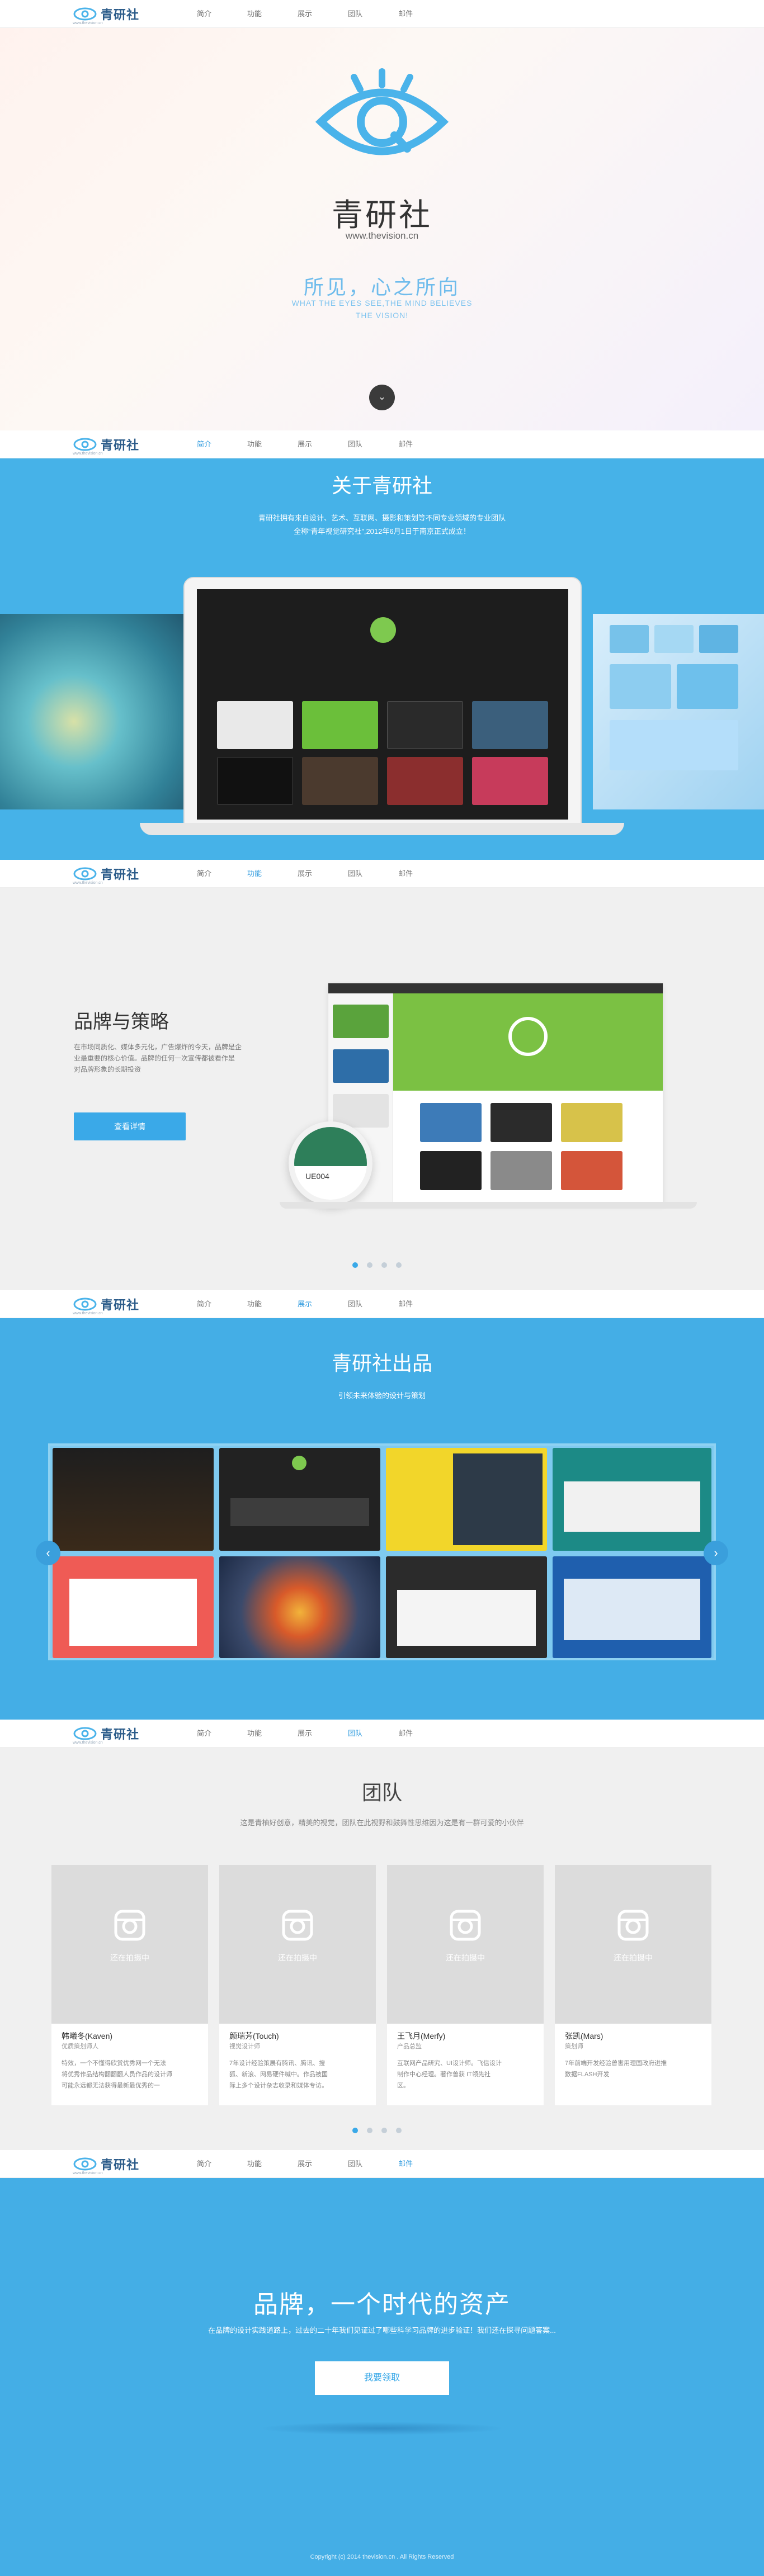  Describe the element at coordinates (382, 518) in the screenshot. I see `about-line-1: 青研社拥有来自设计、艺术、互联网、摄影和策划等不同专业领域的专业团队` at that location.